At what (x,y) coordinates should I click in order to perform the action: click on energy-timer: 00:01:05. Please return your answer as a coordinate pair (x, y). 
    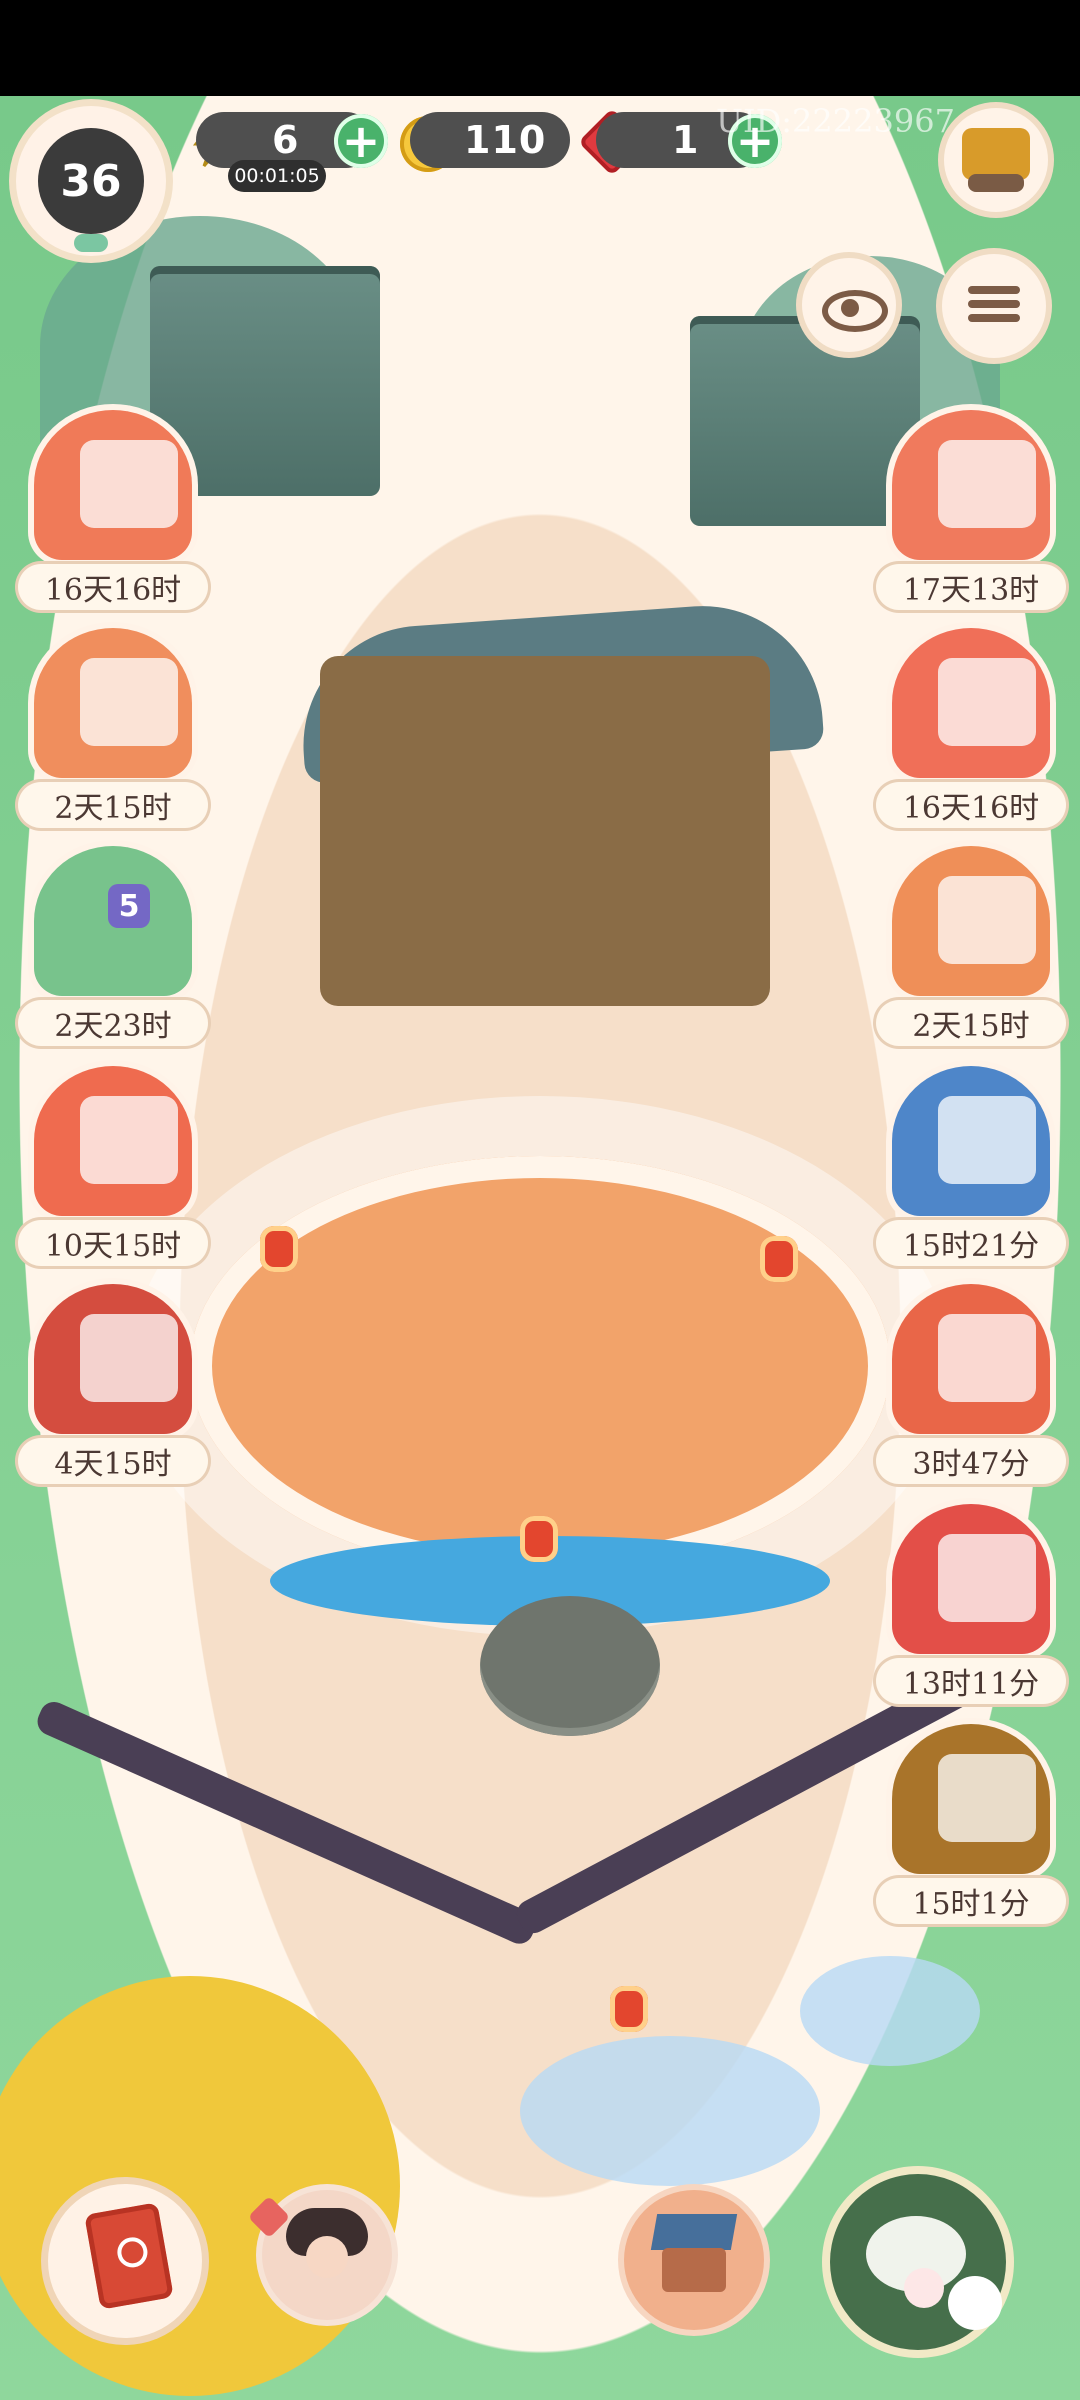
    Looking at the image, I should click on (277, 176).